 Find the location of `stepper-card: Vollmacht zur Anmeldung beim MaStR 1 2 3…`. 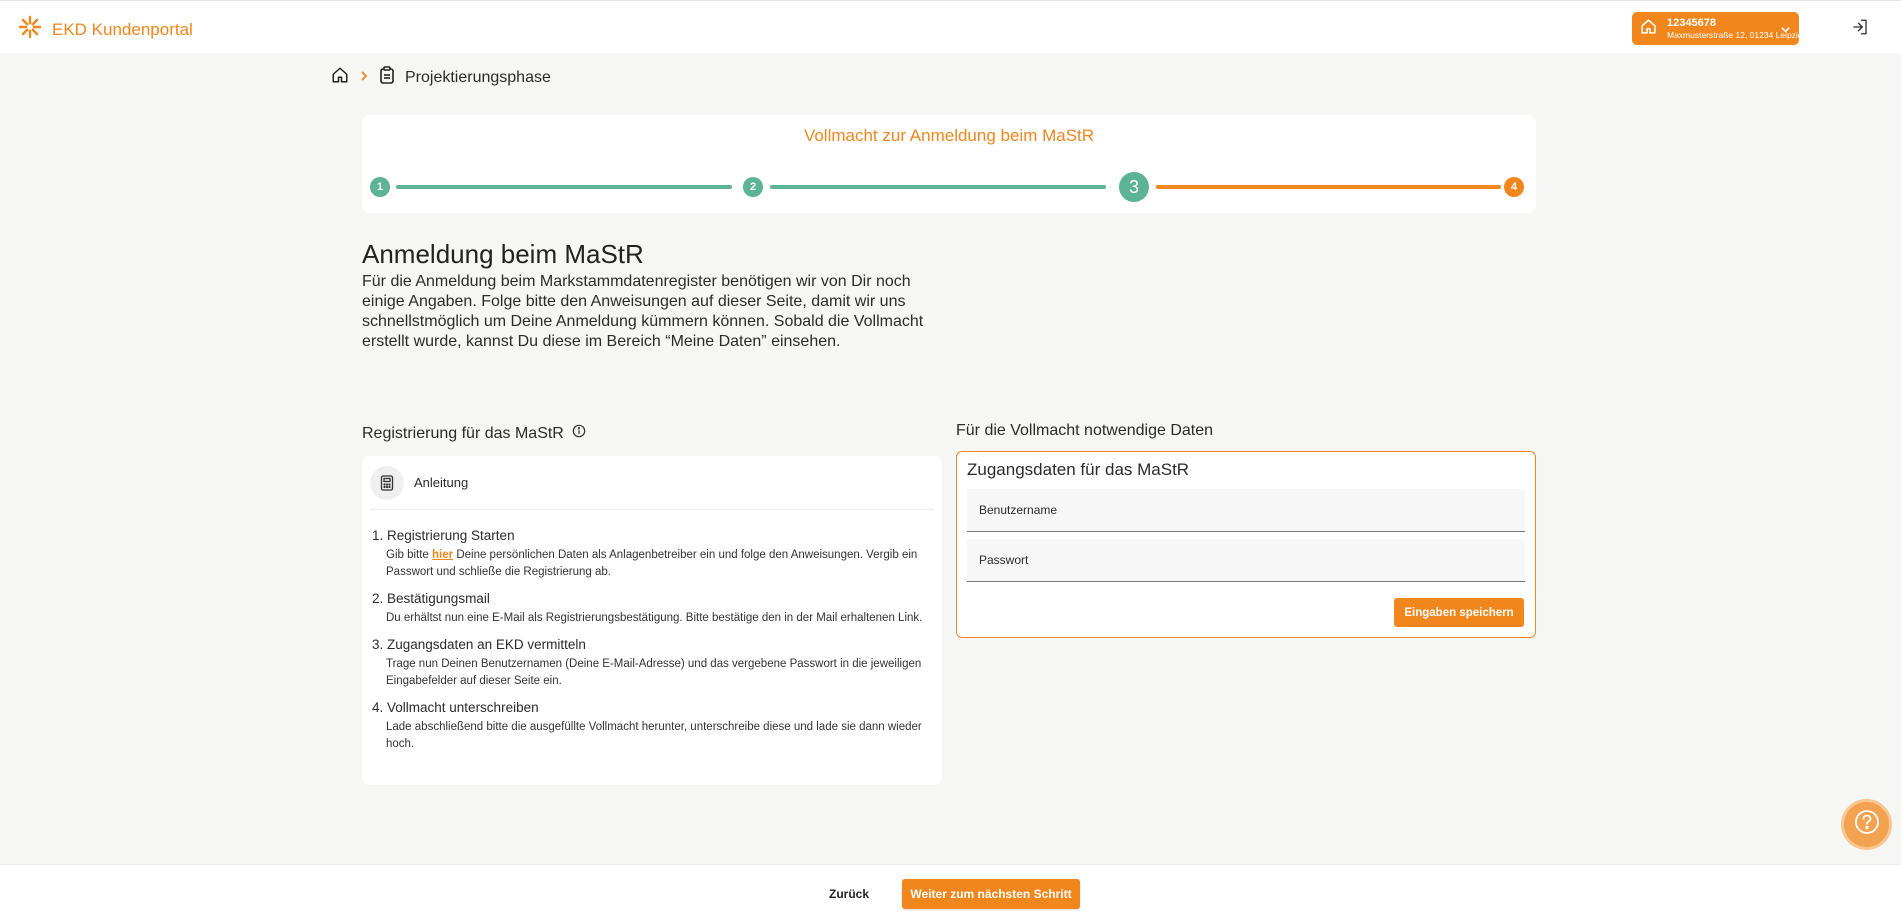

stepper-card: Vollmacht zur Anmeldung beim MaStR 1 2 3… is located at coordinates (949, 164).